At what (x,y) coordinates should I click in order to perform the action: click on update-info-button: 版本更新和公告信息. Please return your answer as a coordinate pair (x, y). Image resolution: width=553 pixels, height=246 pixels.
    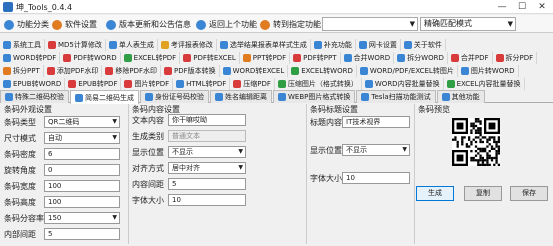
    Looking at the image, I should click on (148, 24).